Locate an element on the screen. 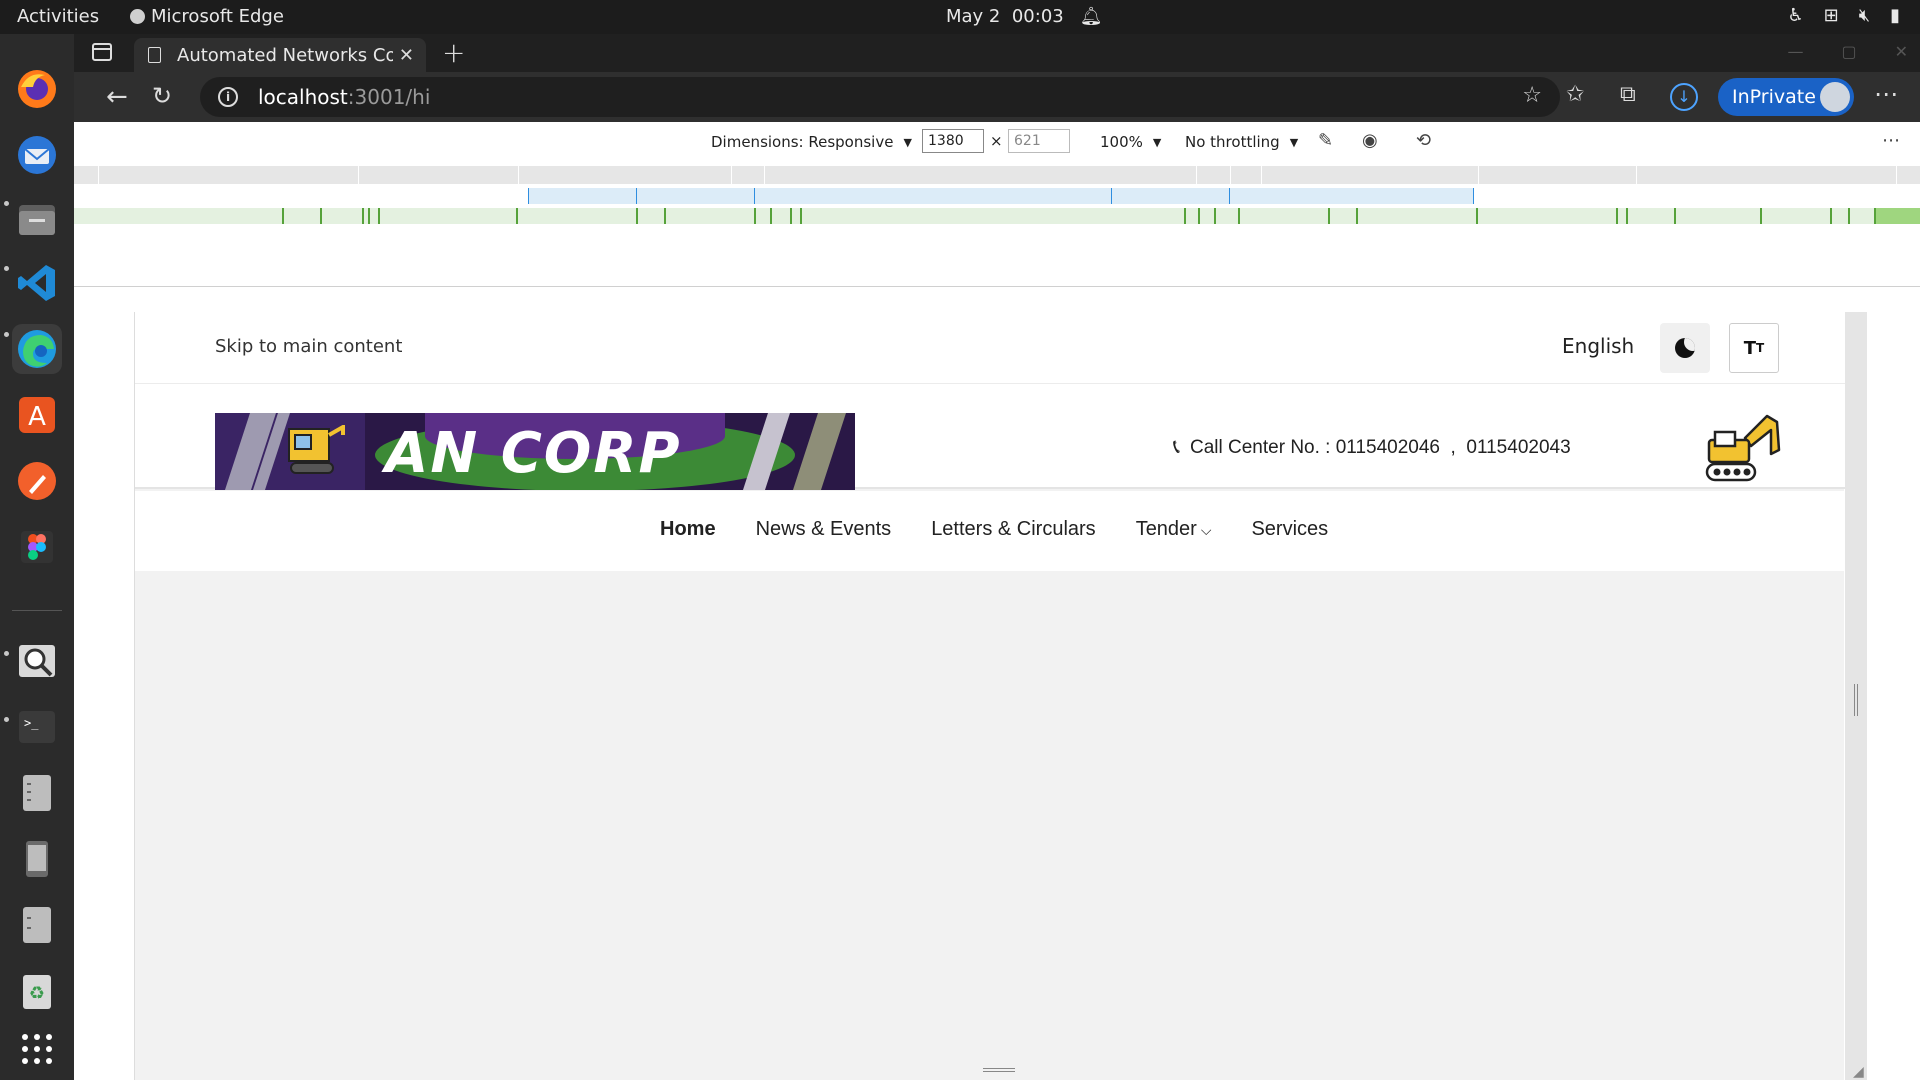 The image size is (1920, 1080). battery-icon: ▮ is located at coordinates (1895, 15).